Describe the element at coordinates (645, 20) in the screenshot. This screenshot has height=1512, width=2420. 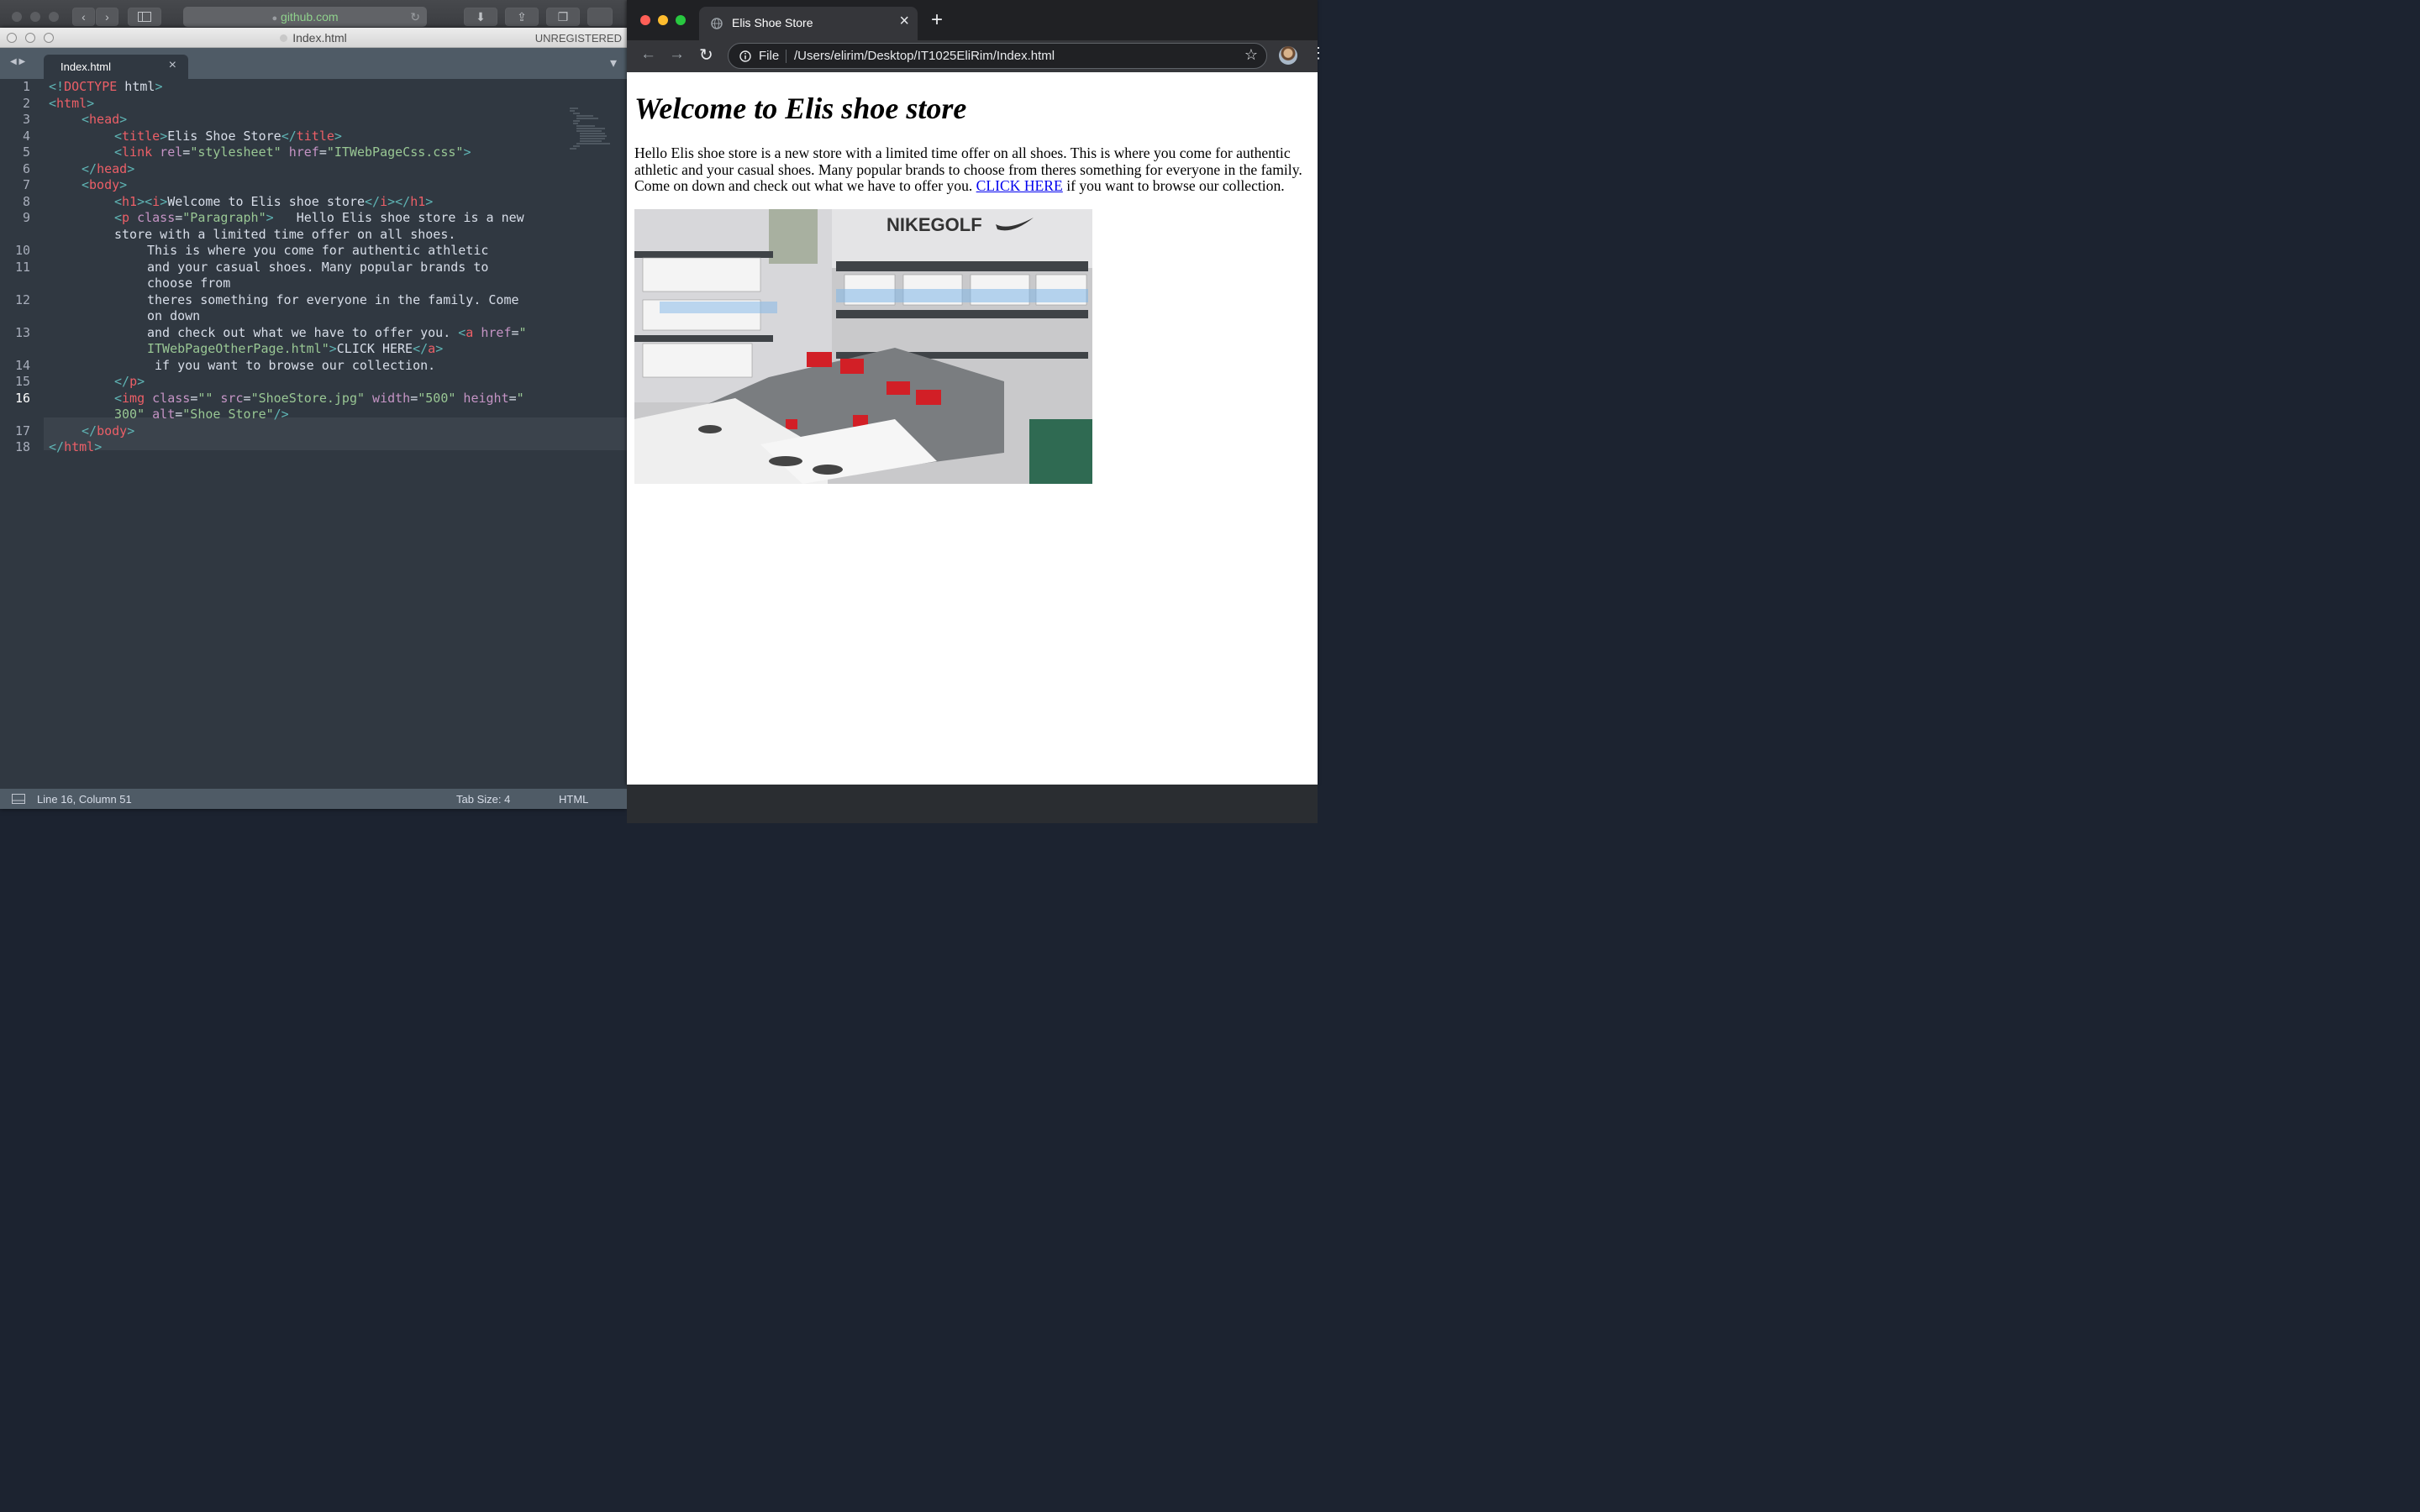
I see `chrome-close-button` at that location.